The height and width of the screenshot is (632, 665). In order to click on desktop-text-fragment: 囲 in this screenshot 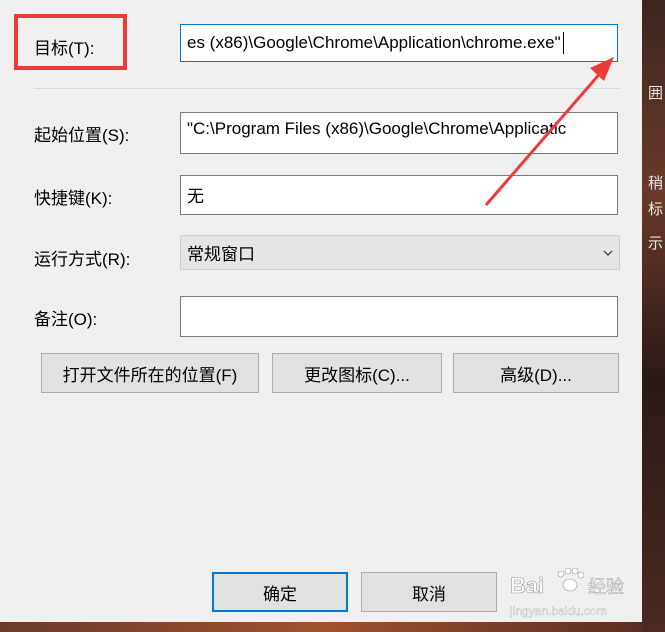, I will do `click(655, 93)`.